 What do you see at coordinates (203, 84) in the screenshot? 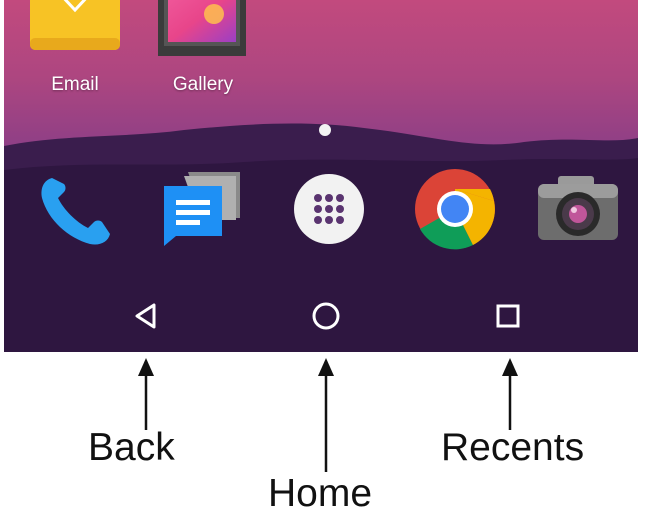
I see `gallery-label: Gallery` at bounding box center [203, 84].